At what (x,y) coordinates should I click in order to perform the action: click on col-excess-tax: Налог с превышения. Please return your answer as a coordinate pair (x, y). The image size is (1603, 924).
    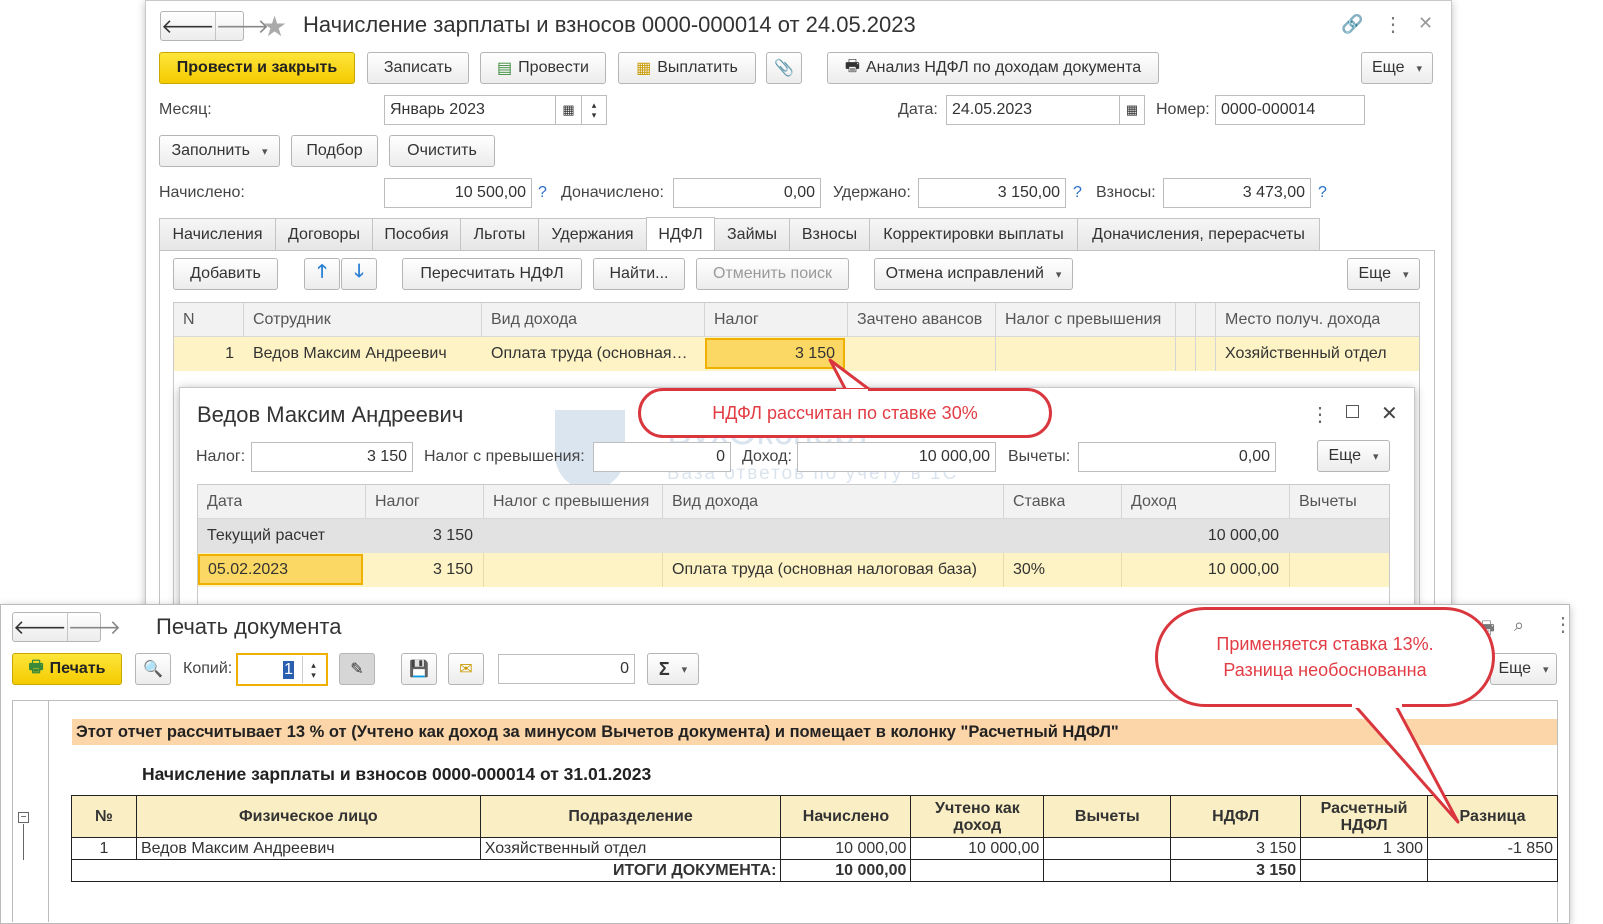
    Looking at the image, I should click on (1083, 320).